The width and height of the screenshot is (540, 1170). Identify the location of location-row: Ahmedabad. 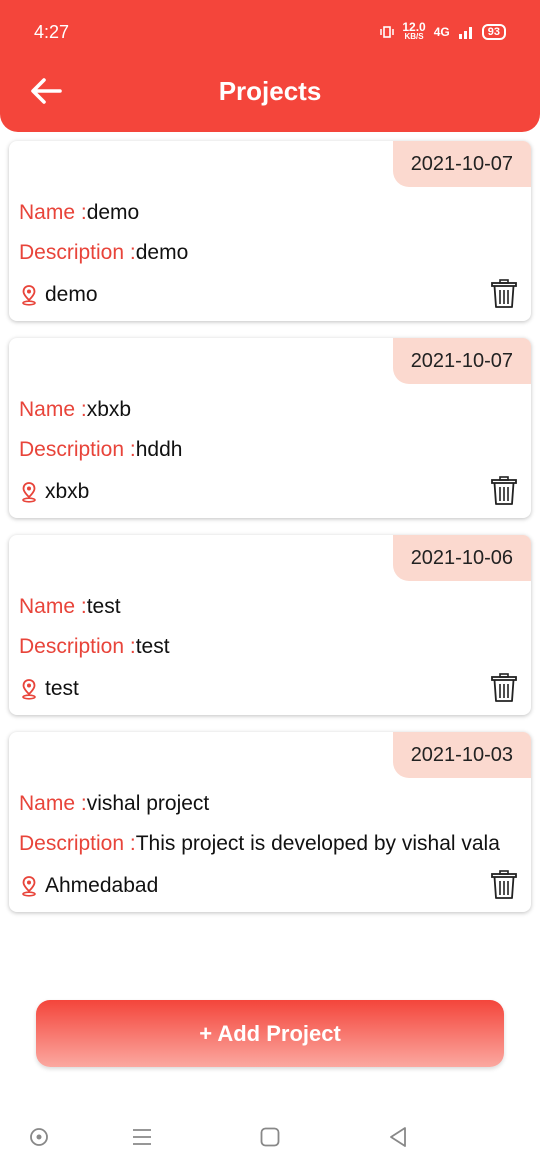
(270, 886).